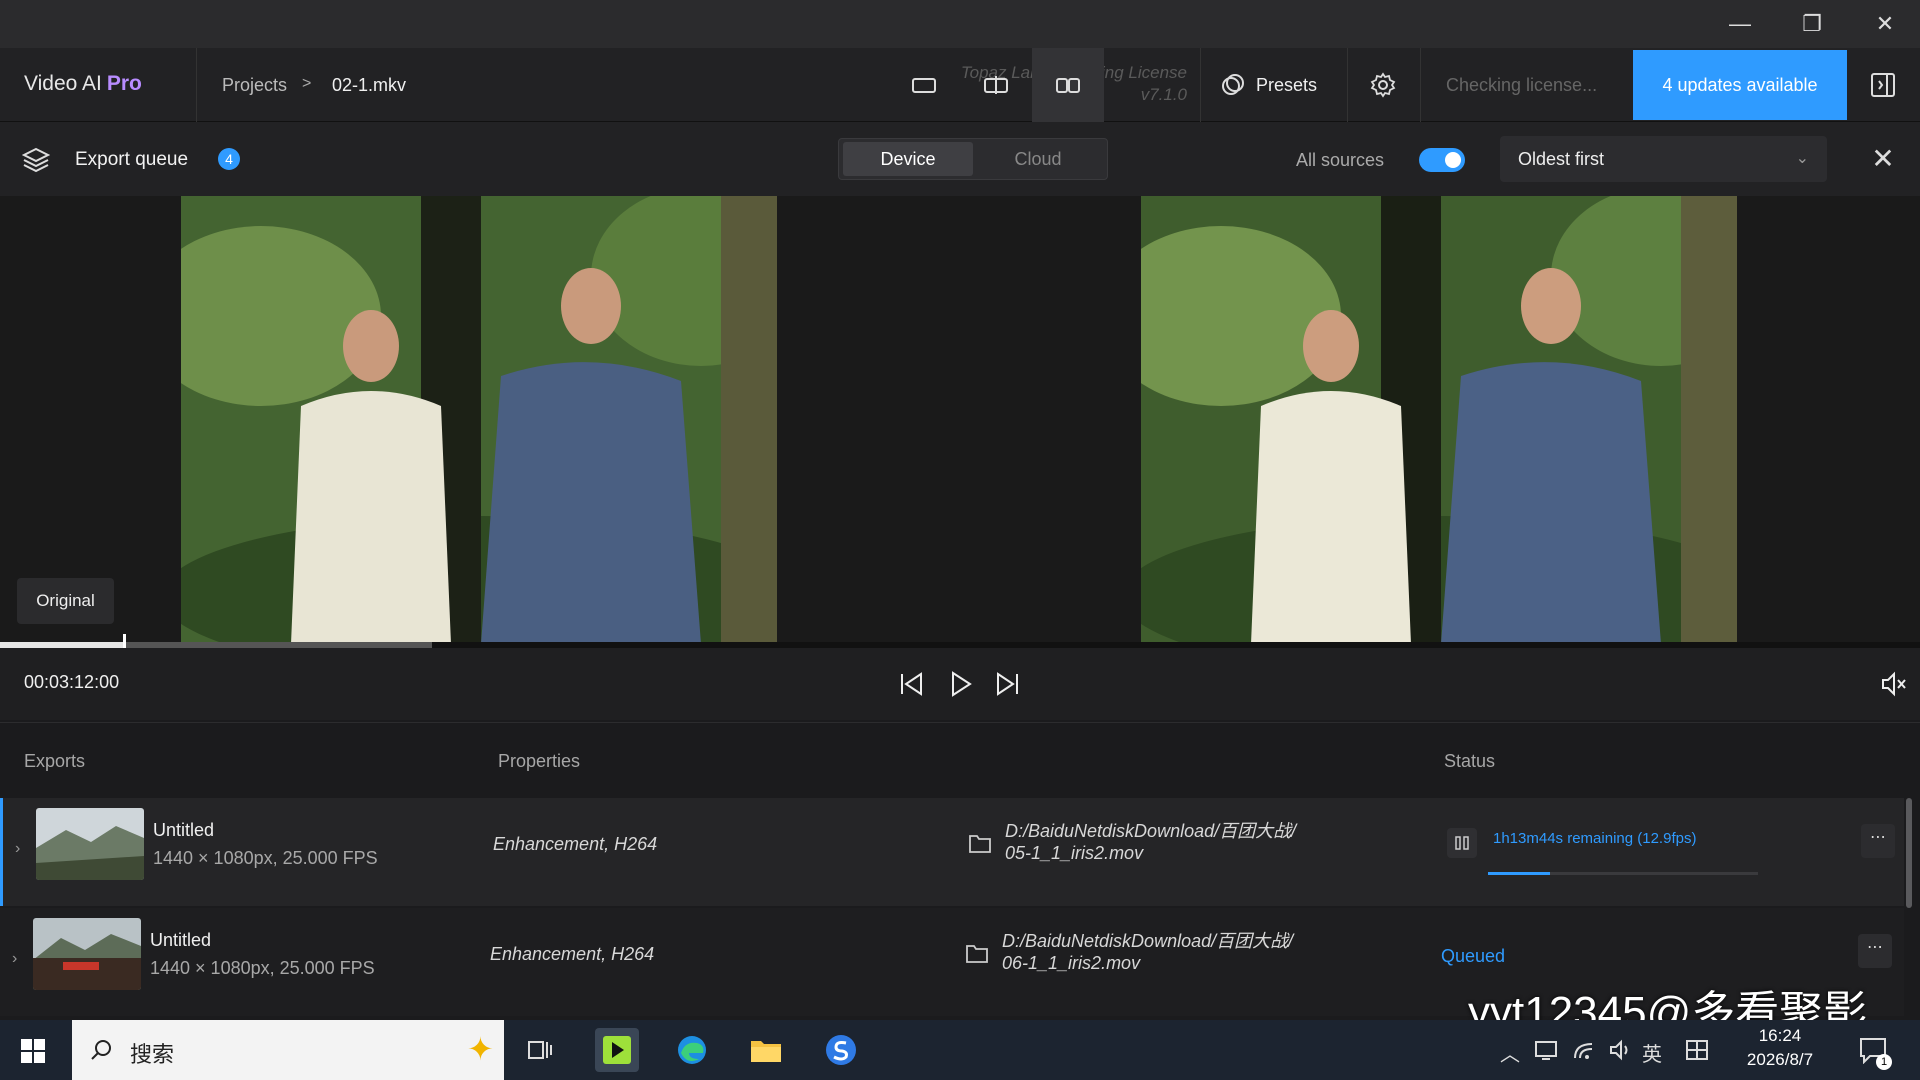 The width and height of the screenshot is (1920, 1080). I want to click on windows-taskbar: 搜索 ✦ ︿ 英 16:24 2026/8/7 1, so click(960, 1050).